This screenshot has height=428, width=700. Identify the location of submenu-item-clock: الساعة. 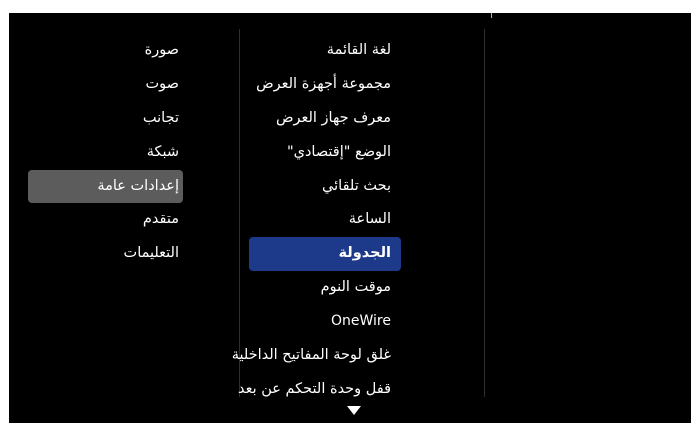
(325, 220).